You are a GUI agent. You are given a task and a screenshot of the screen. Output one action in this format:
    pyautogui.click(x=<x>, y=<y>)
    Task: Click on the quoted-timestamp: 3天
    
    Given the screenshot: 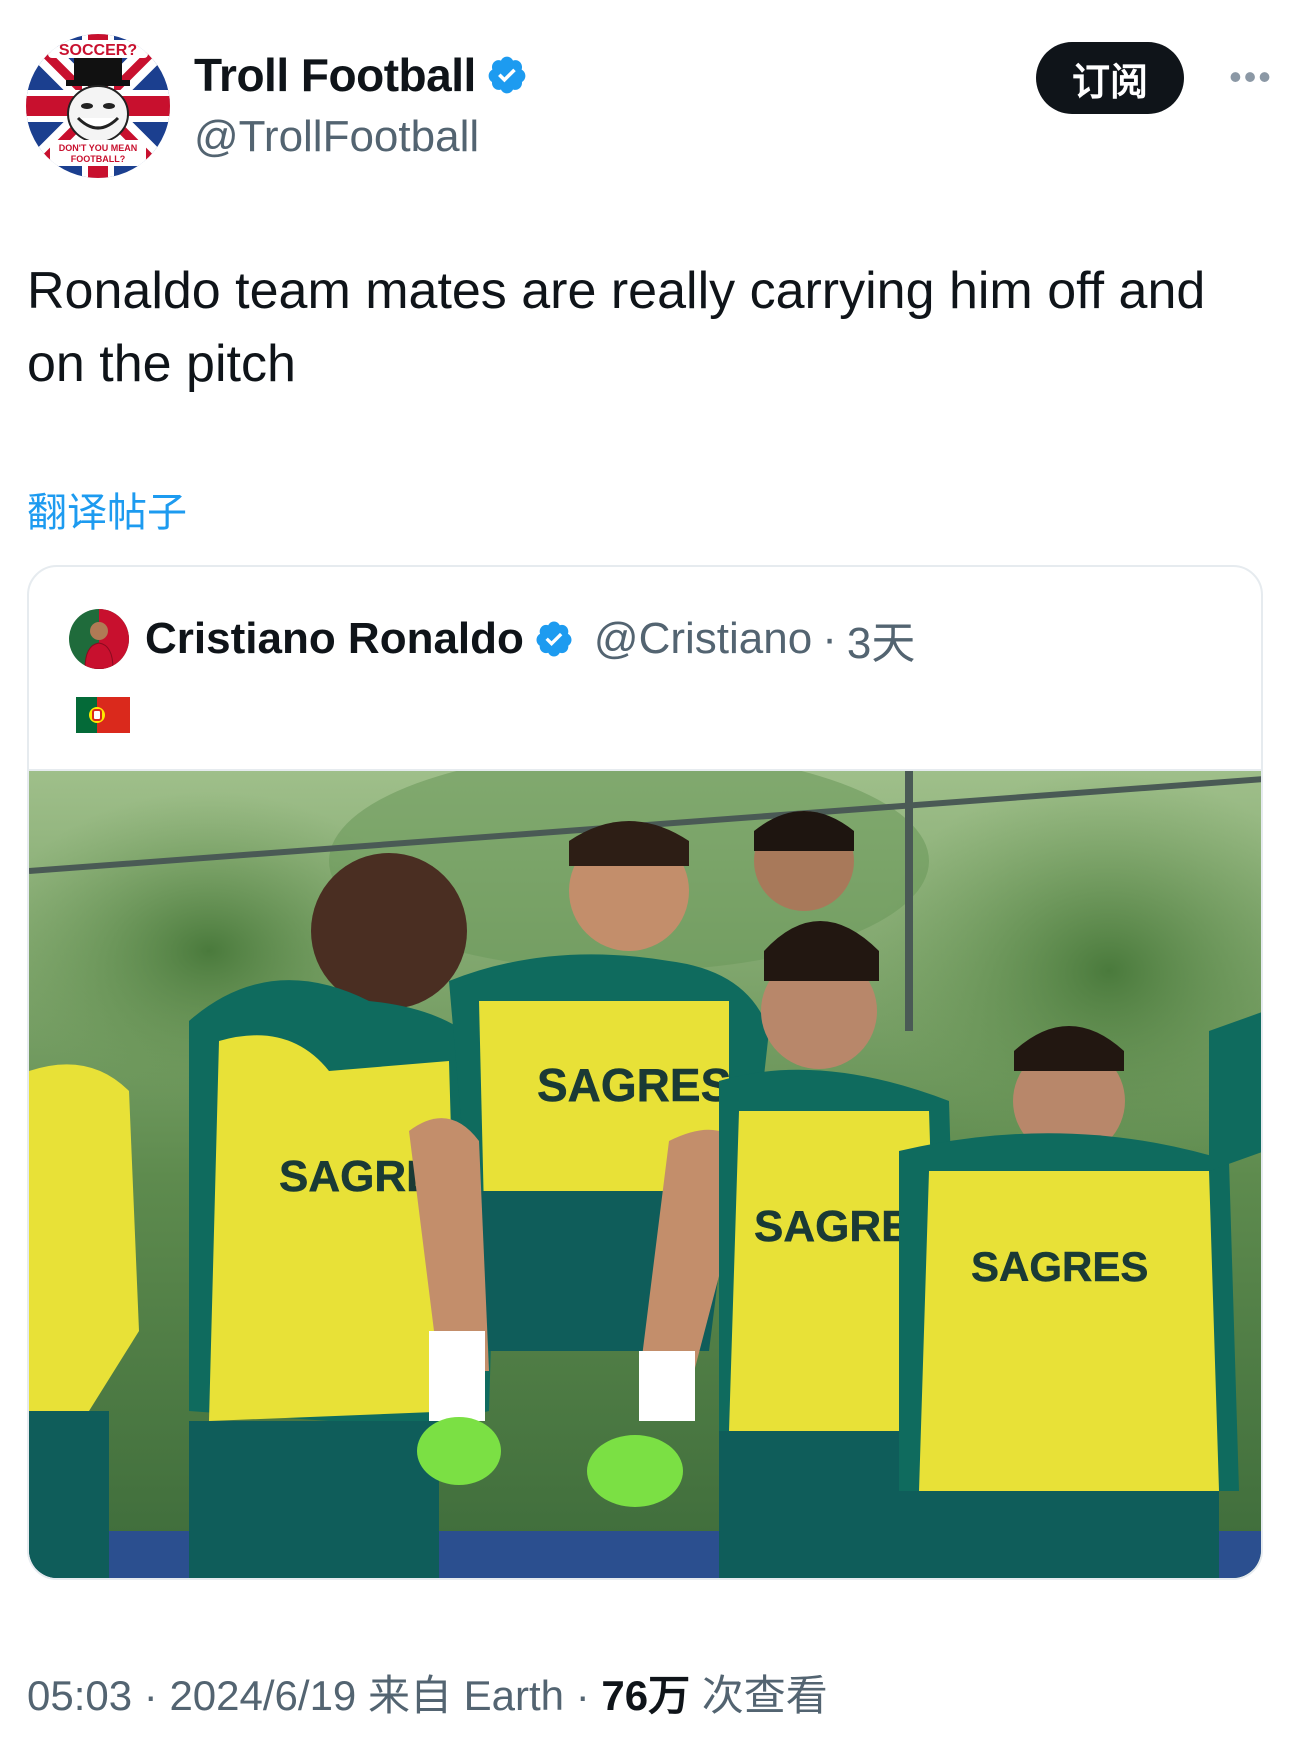 What is the action you would take?
    pyautogui.click(x=881, y=639)
    